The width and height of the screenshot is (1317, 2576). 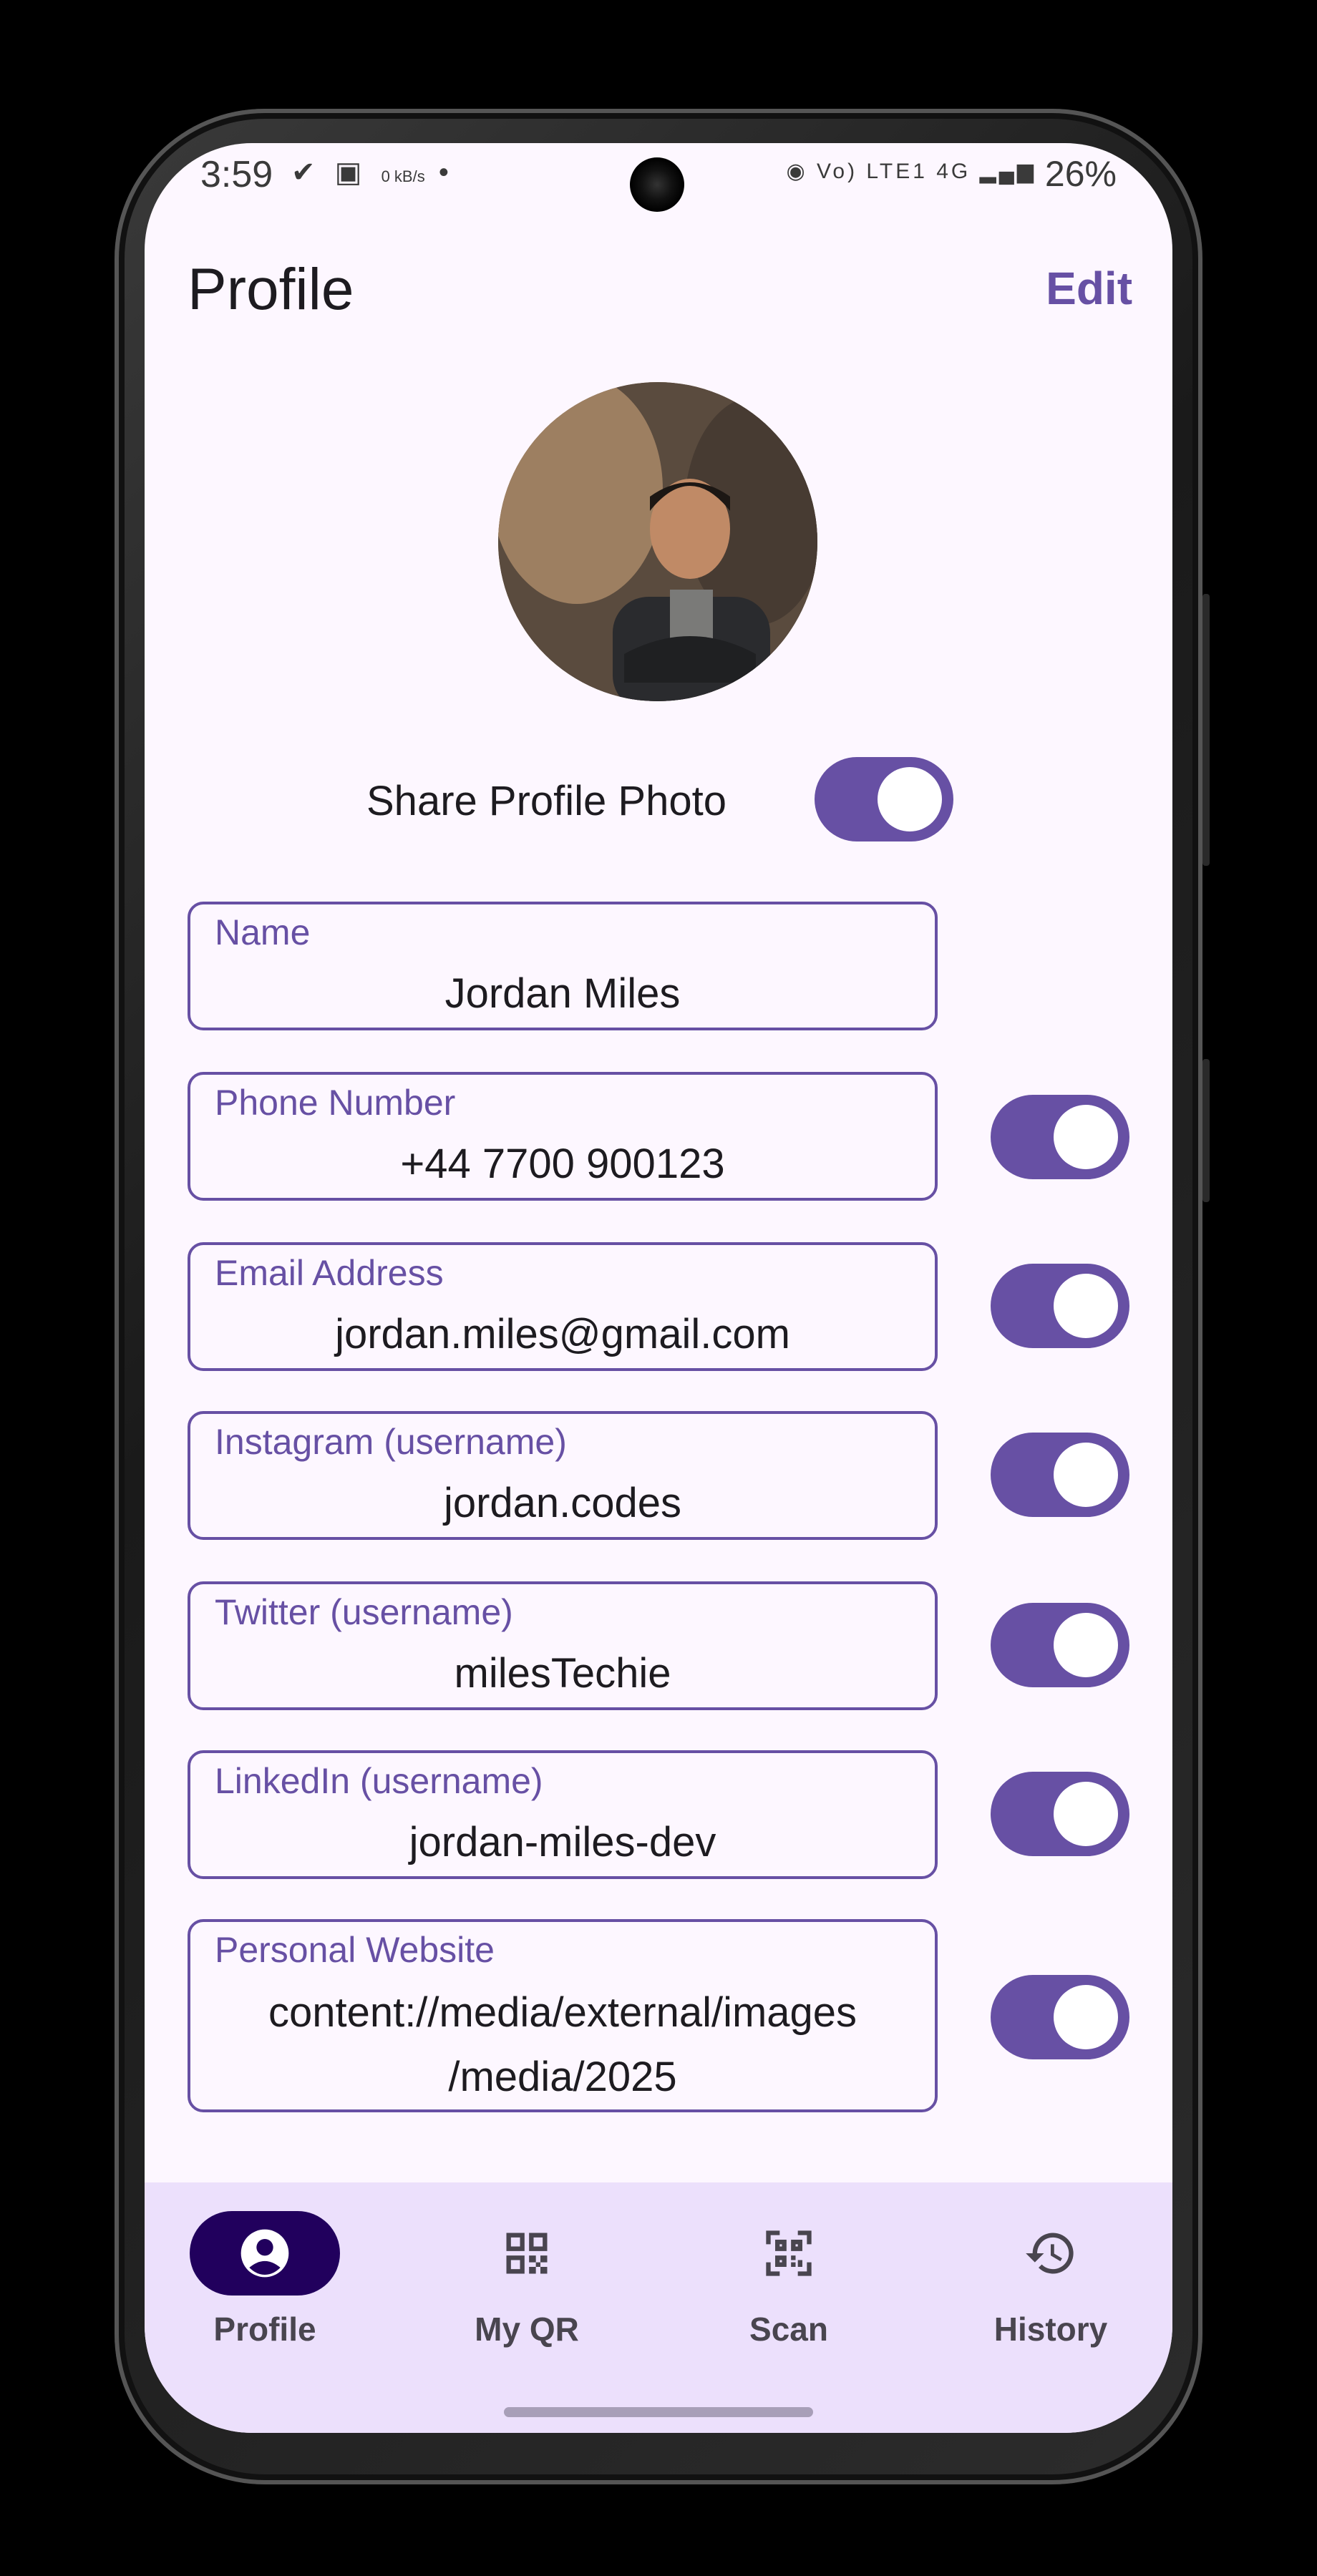 I want to click on nav-label-my-qr: My QR, so click(x=527, y=2329).